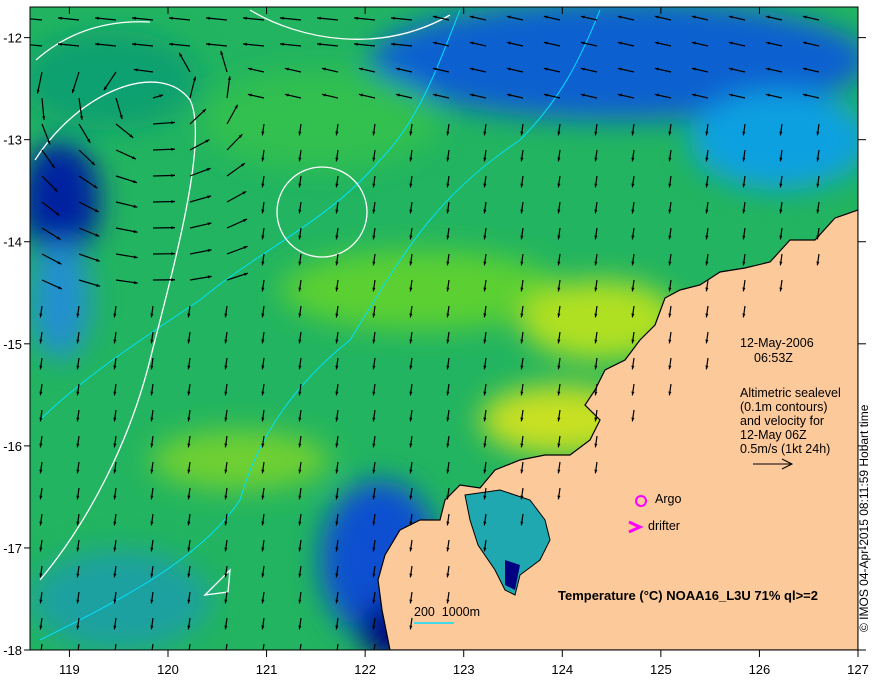 This screenshot has width=880, height=680. Describe the element at coordinates (464, 669) in the screenshot. I see `x-tick-label: 123` at that location.